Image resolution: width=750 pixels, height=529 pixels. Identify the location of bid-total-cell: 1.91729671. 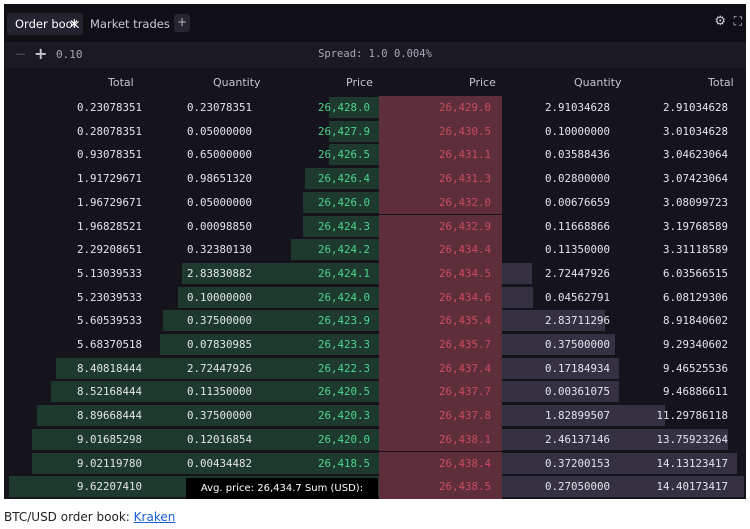
(109, 179).